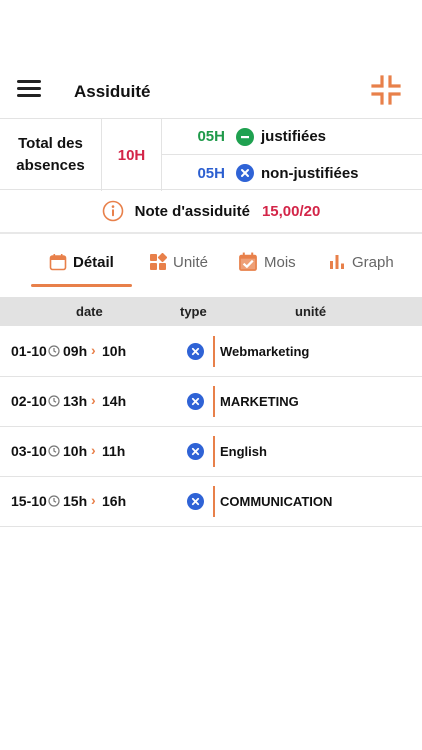 The height and width of the screenshot is (750, 422). I want to click on tab-mois-label: Mois, so click(280, 262).